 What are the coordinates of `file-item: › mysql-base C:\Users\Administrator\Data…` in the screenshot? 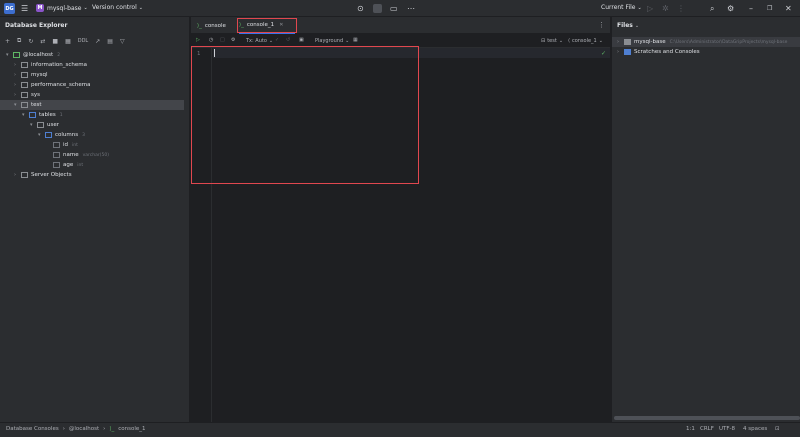 It's located at (702, 42).